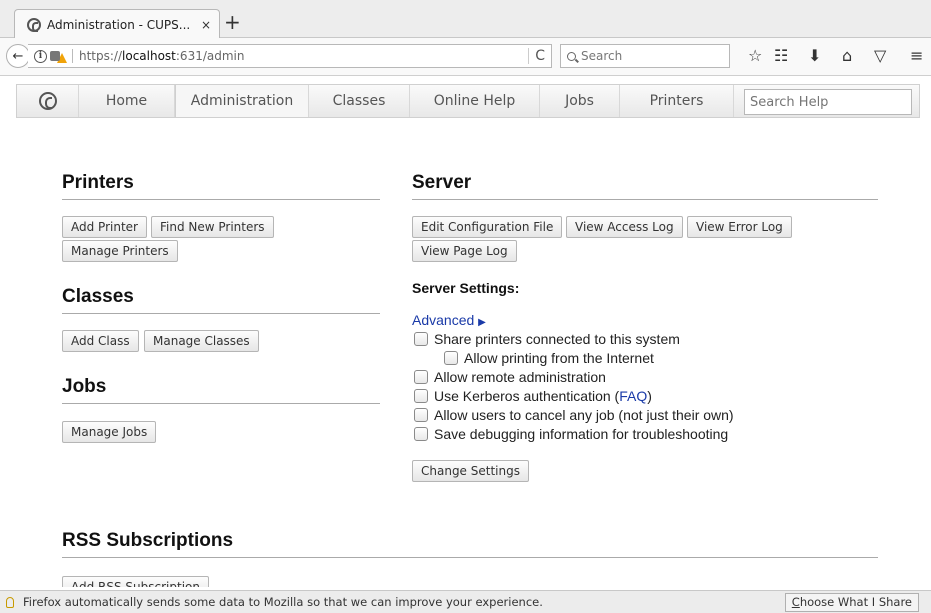  What do you see at coordinates (464, 251) in the screenshot?
I see `view-page-log-button: View Page Log` at bounding box center [464, 251].